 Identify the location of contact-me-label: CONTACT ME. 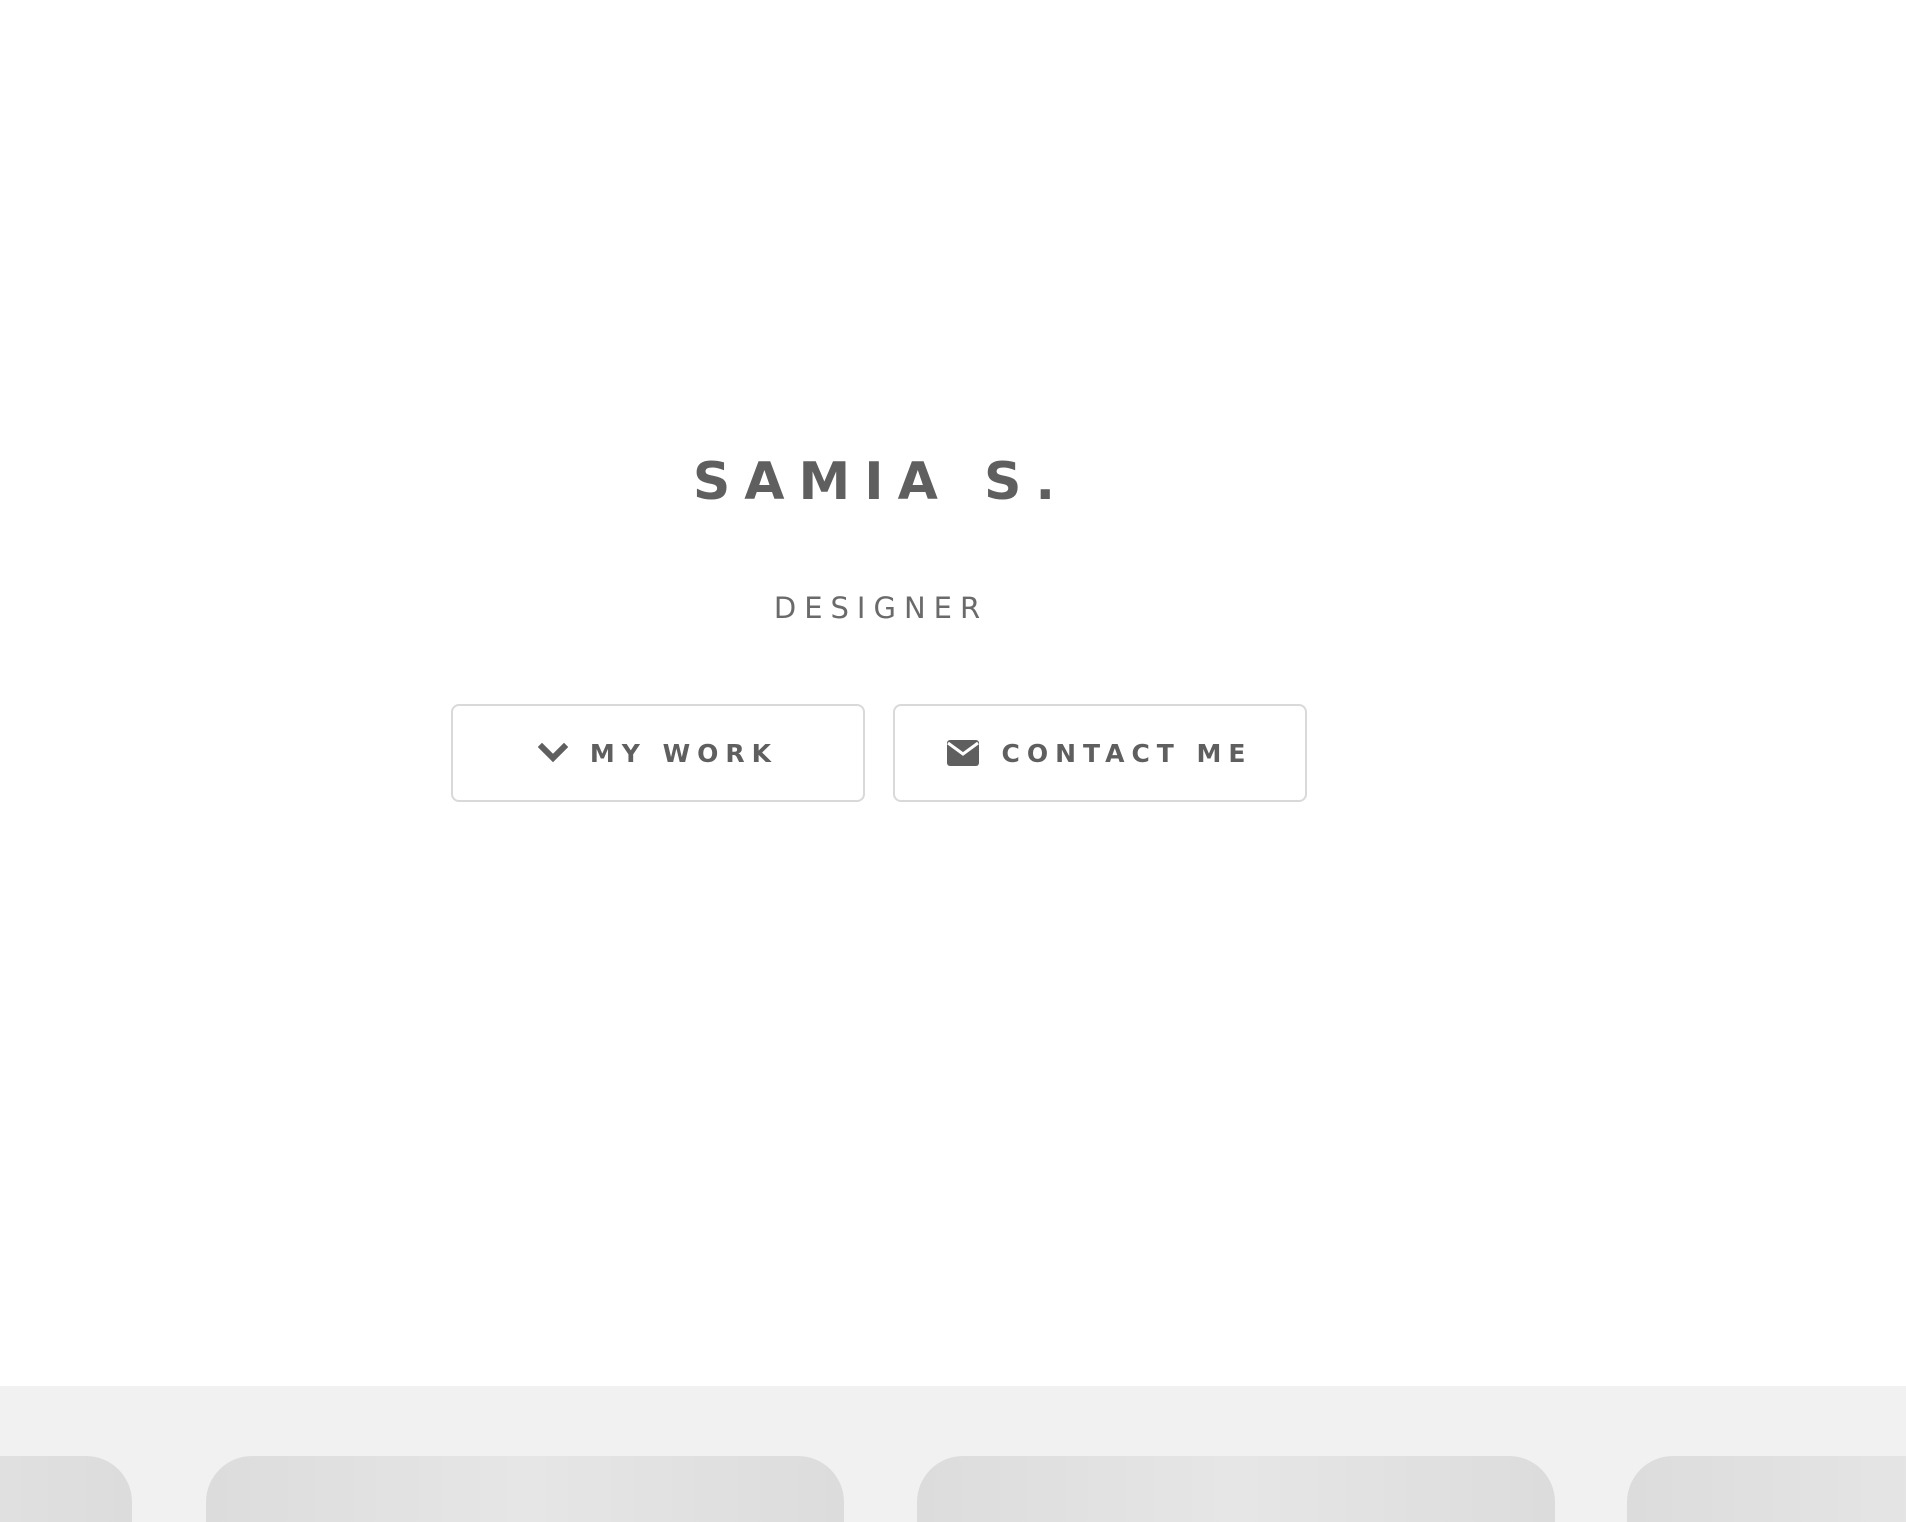
(1127, 753).